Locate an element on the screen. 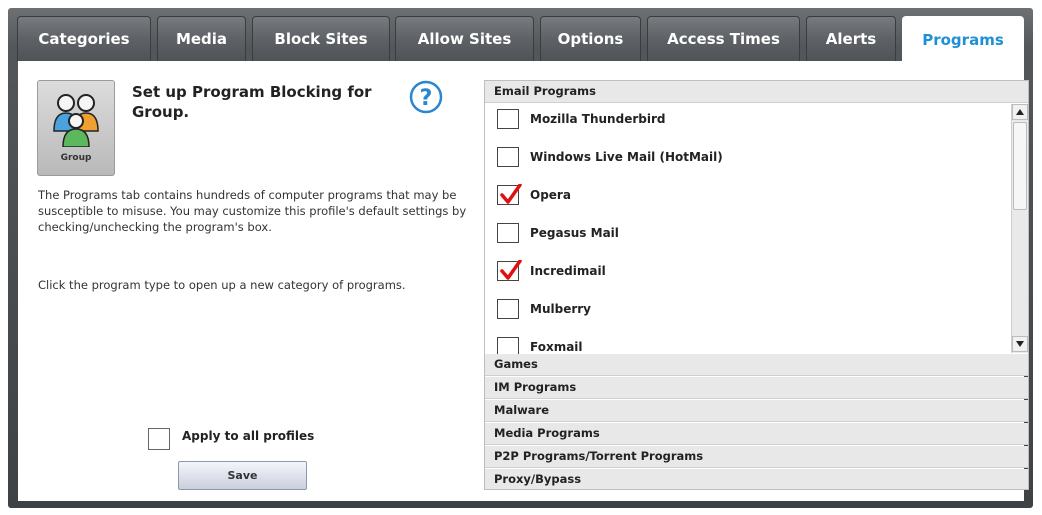  tab-options: Options is located at coordinates (590, 38).